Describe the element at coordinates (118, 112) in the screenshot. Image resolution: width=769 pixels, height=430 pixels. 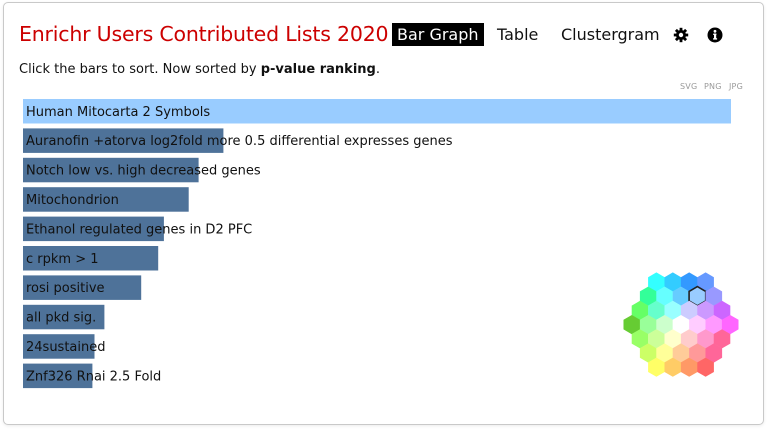
I see `bar-label: Human Mitocarta 2 Symbols` at that location.